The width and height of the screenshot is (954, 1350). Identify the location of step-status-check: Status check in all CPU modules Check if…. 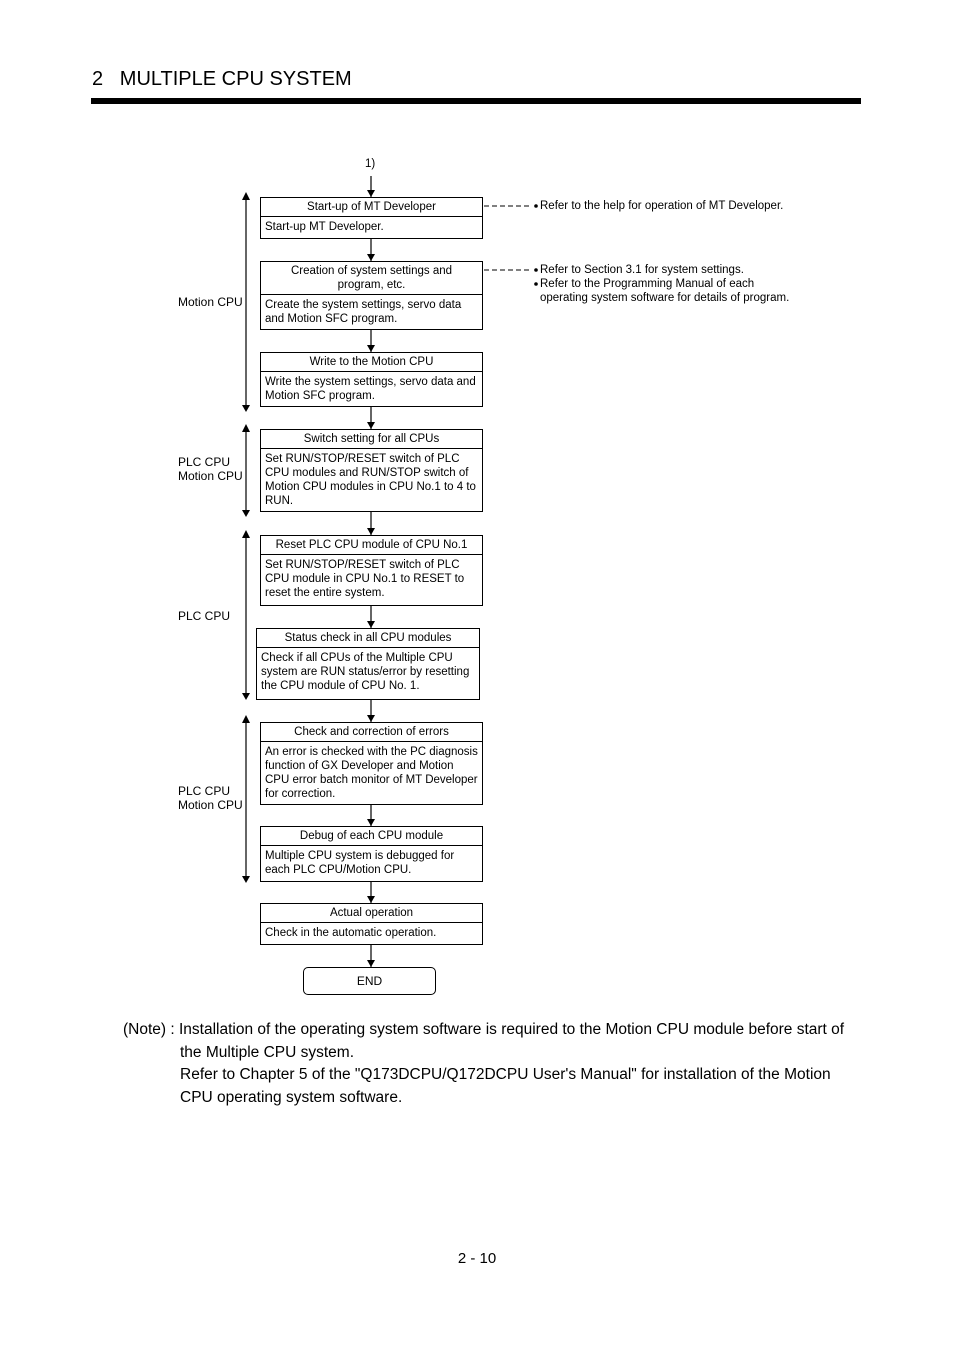
(368, 664).